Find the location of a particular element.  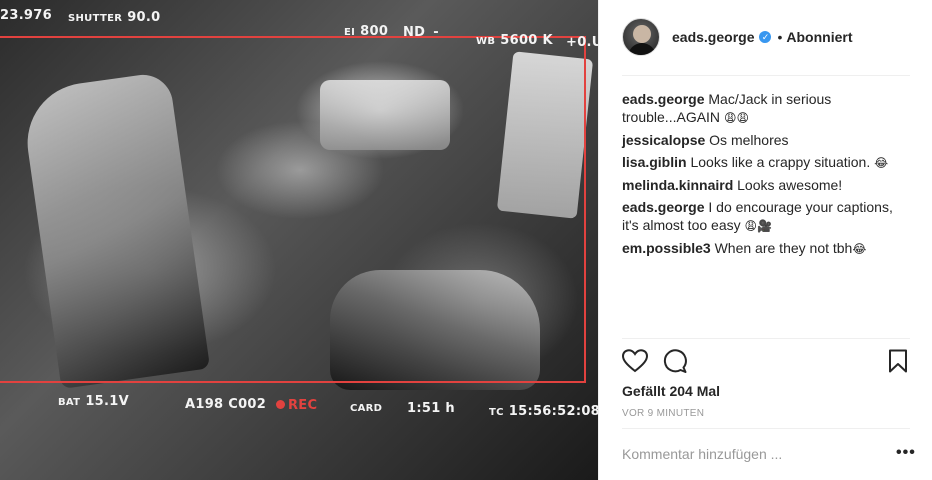

comment-item: melinda.kinnaird Looks awesome! is located at coordinates (767, 185).